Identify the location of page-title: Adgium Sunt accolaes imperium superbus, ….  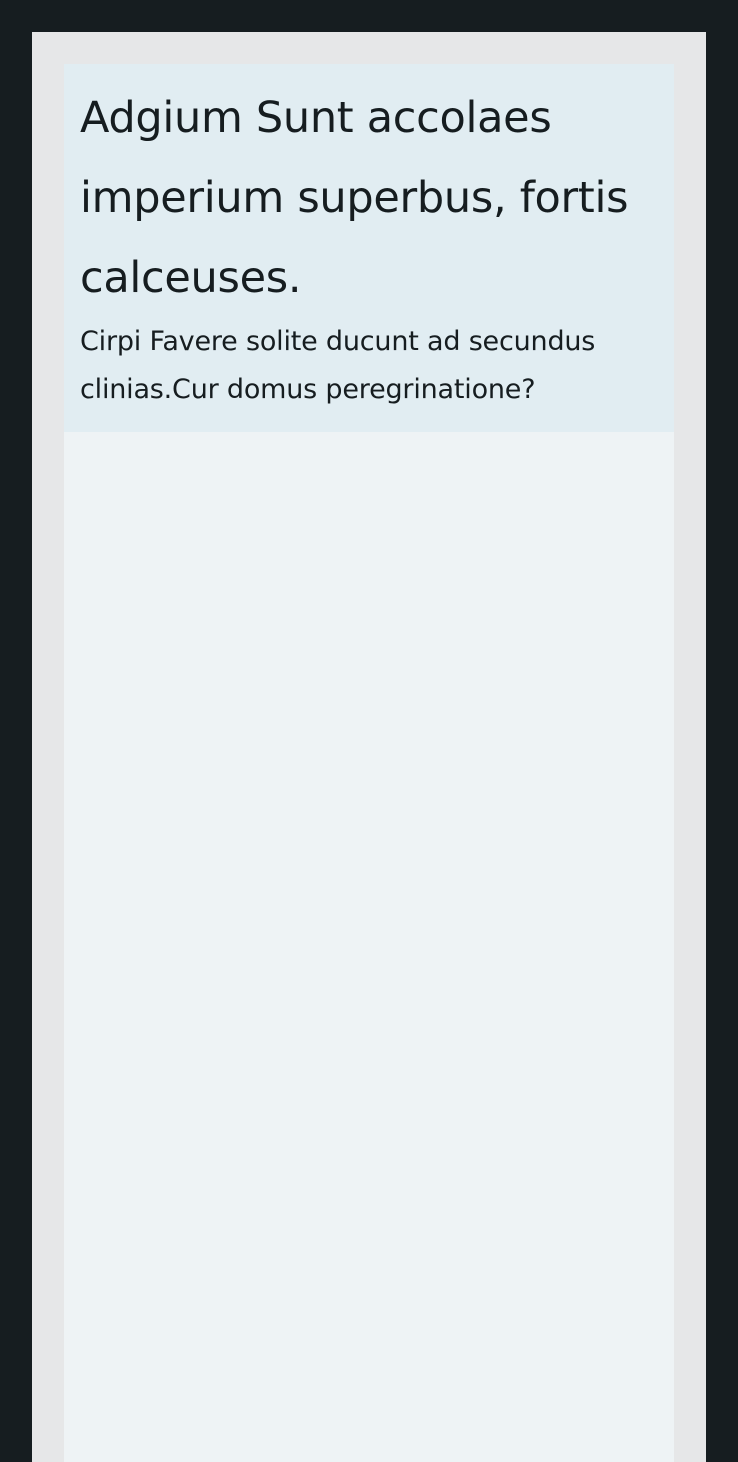
(354, 198).